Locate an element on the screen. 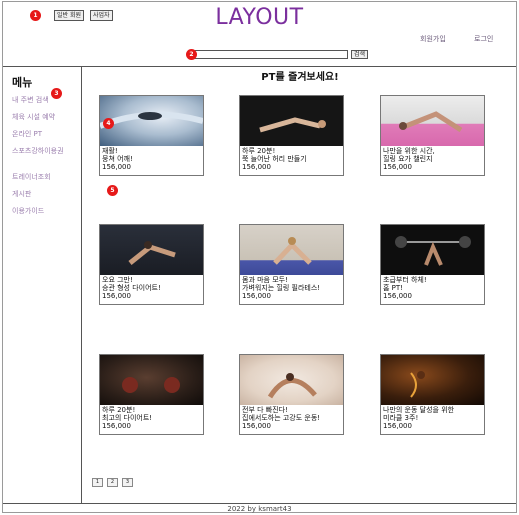 This screenshot has width=519, height=515. product-card: 나만의 운동 달성을 위한 미라클 3주! 156,000 is located at coordinates (432, 394).